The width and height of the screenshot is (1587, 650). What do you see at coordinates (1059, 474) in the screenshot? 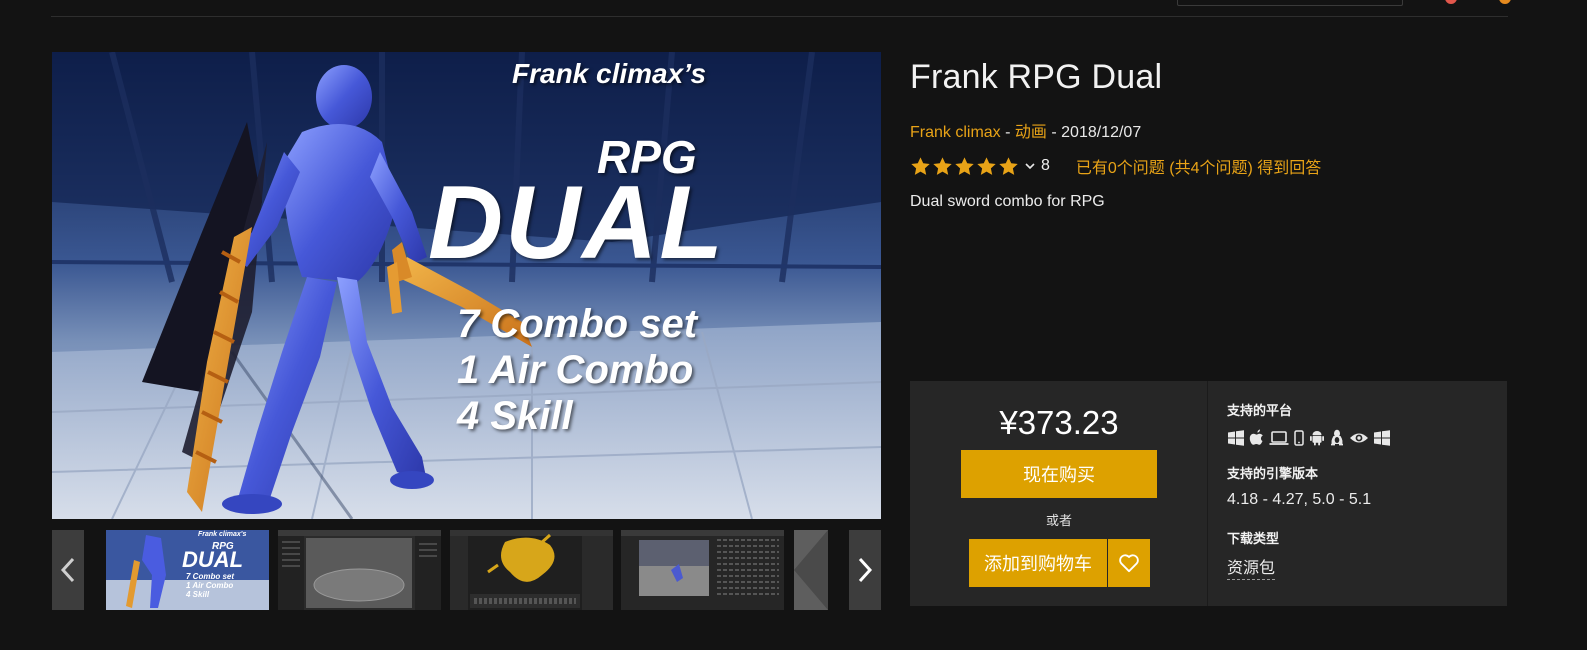
I see `buy-now-button: 现在购买` at bounding box center [1059, 474].